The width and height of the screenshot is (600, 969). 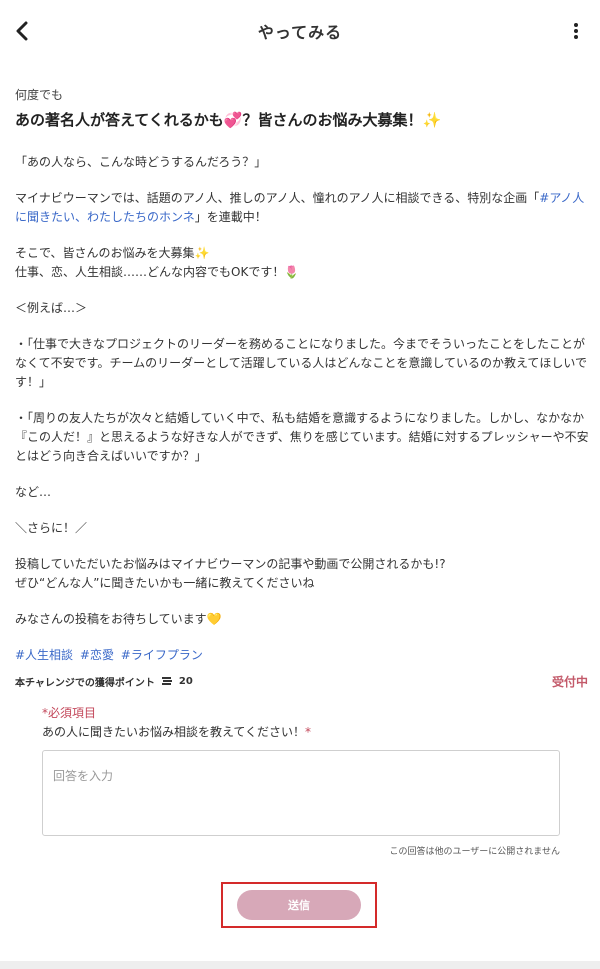 I want to click on coin-stack-icon, so click(x=166, y=681).